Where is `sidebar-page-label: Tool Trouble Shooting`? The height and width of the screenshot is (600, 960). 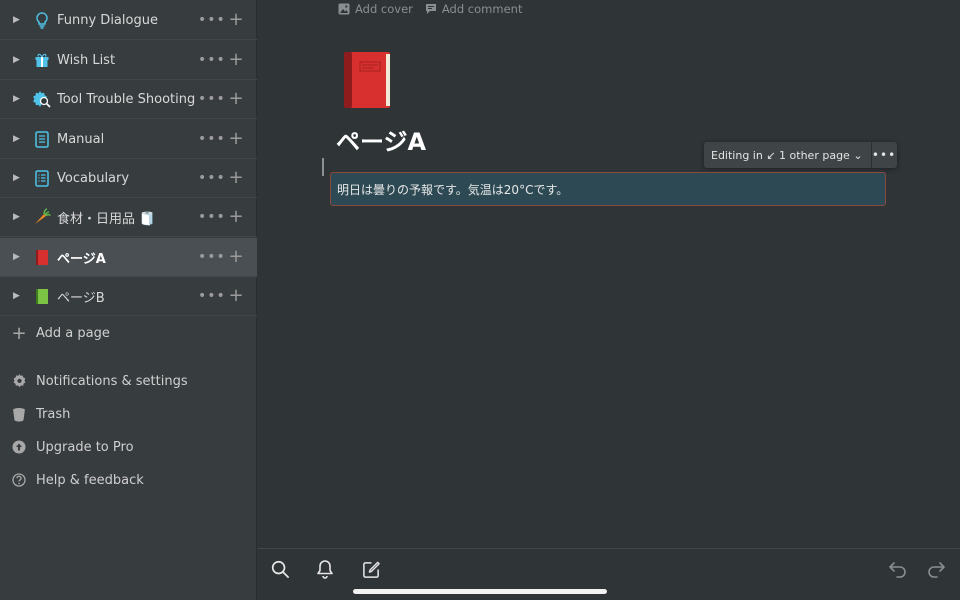
sidebar-page-label: Tool Trouble Shooting is located at coordinates (126, 99).